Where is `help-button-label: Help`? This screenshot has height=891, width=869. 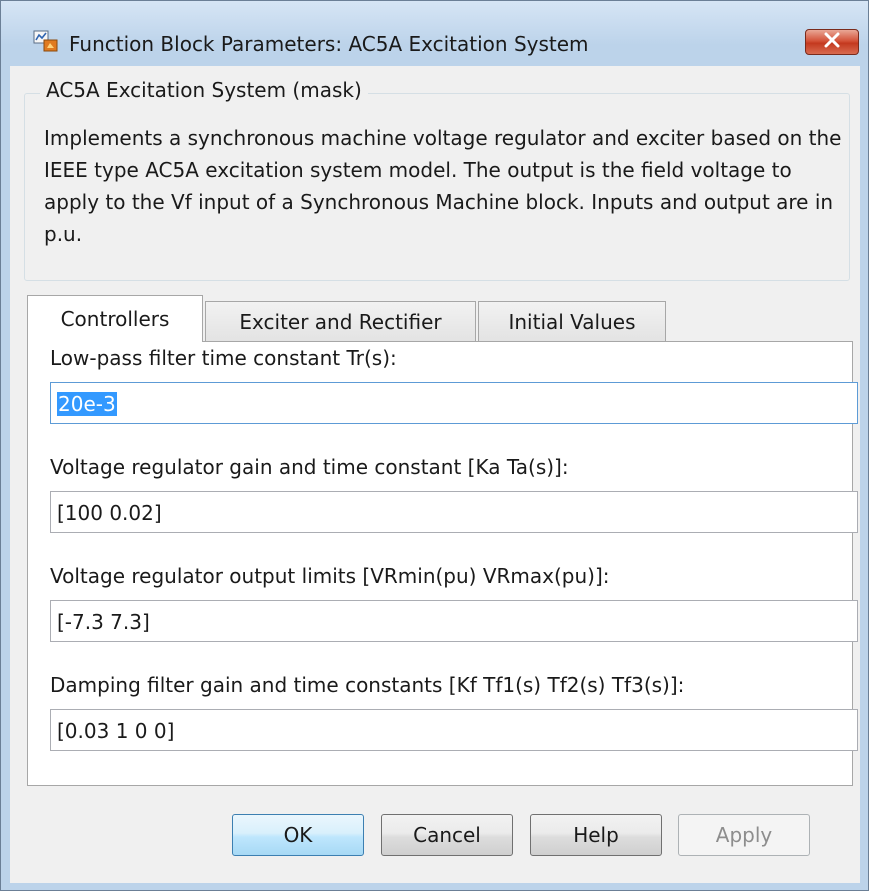
help-button-label: Help is located at coordinates (596, 835).